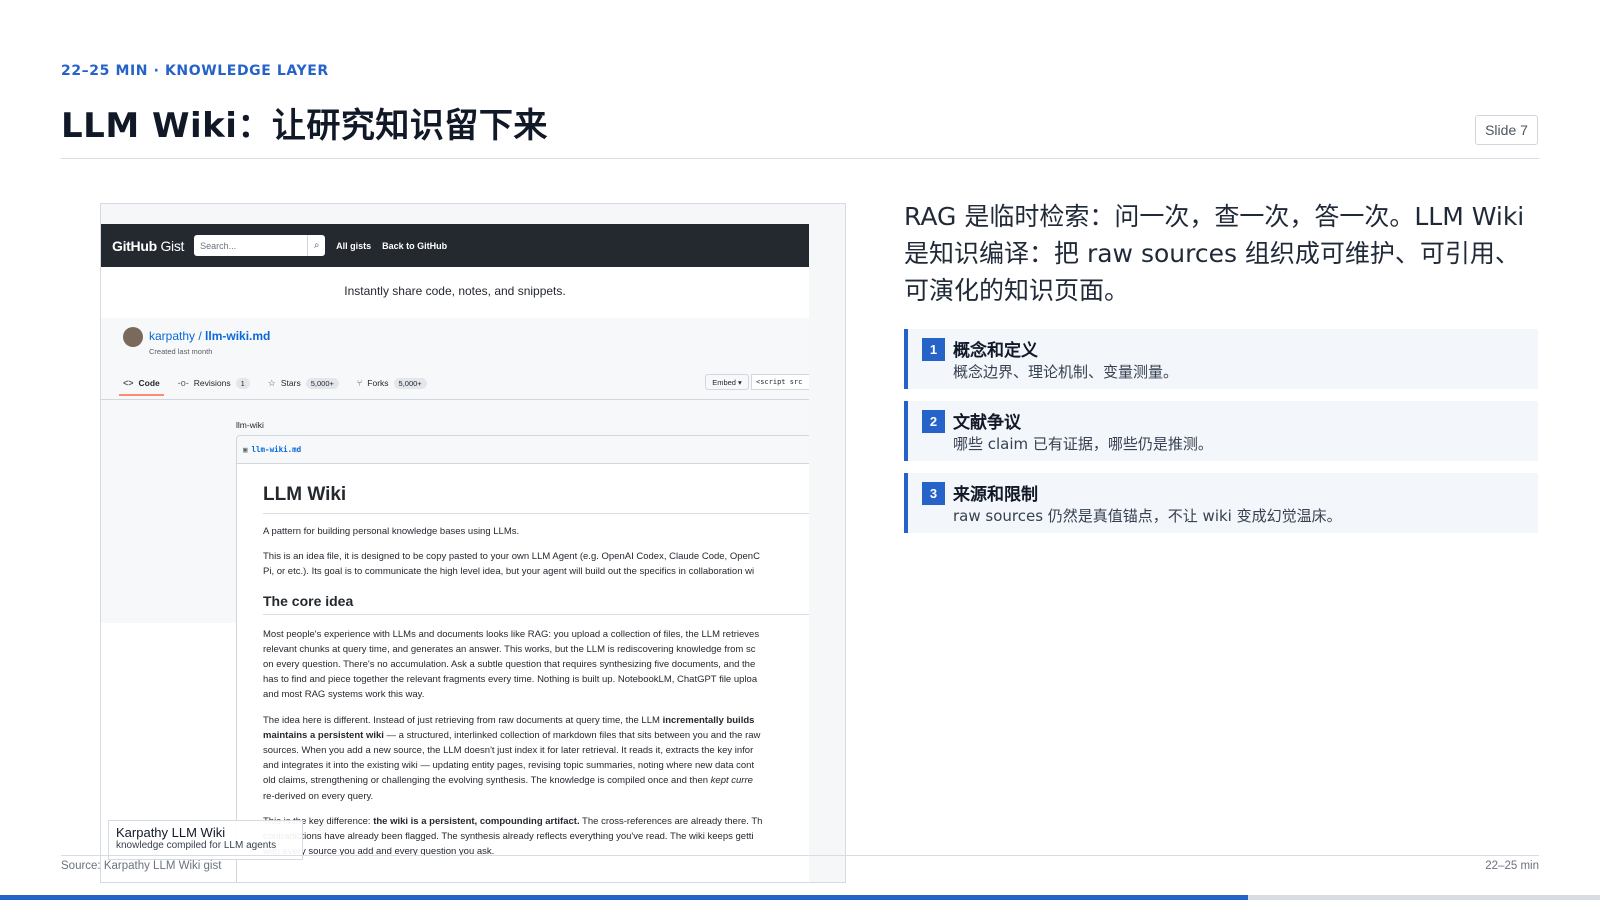  What do you see at coordinates (245, 449) in the screenshot?
I see `file-code-icon: ▣` at bounding box center [245, 449].